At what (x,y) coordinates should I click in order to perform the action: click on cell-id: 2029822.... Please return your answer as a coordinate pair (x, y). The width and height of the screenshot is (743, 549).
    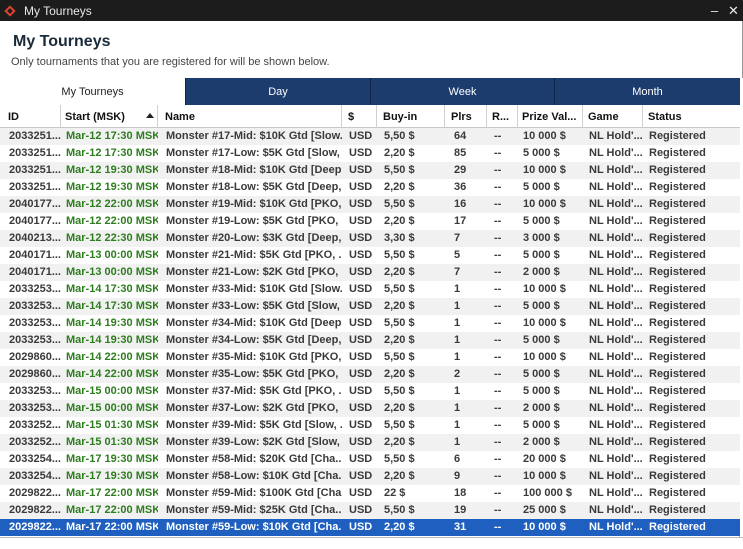
    Looking at the image, I should click on (35, 527).